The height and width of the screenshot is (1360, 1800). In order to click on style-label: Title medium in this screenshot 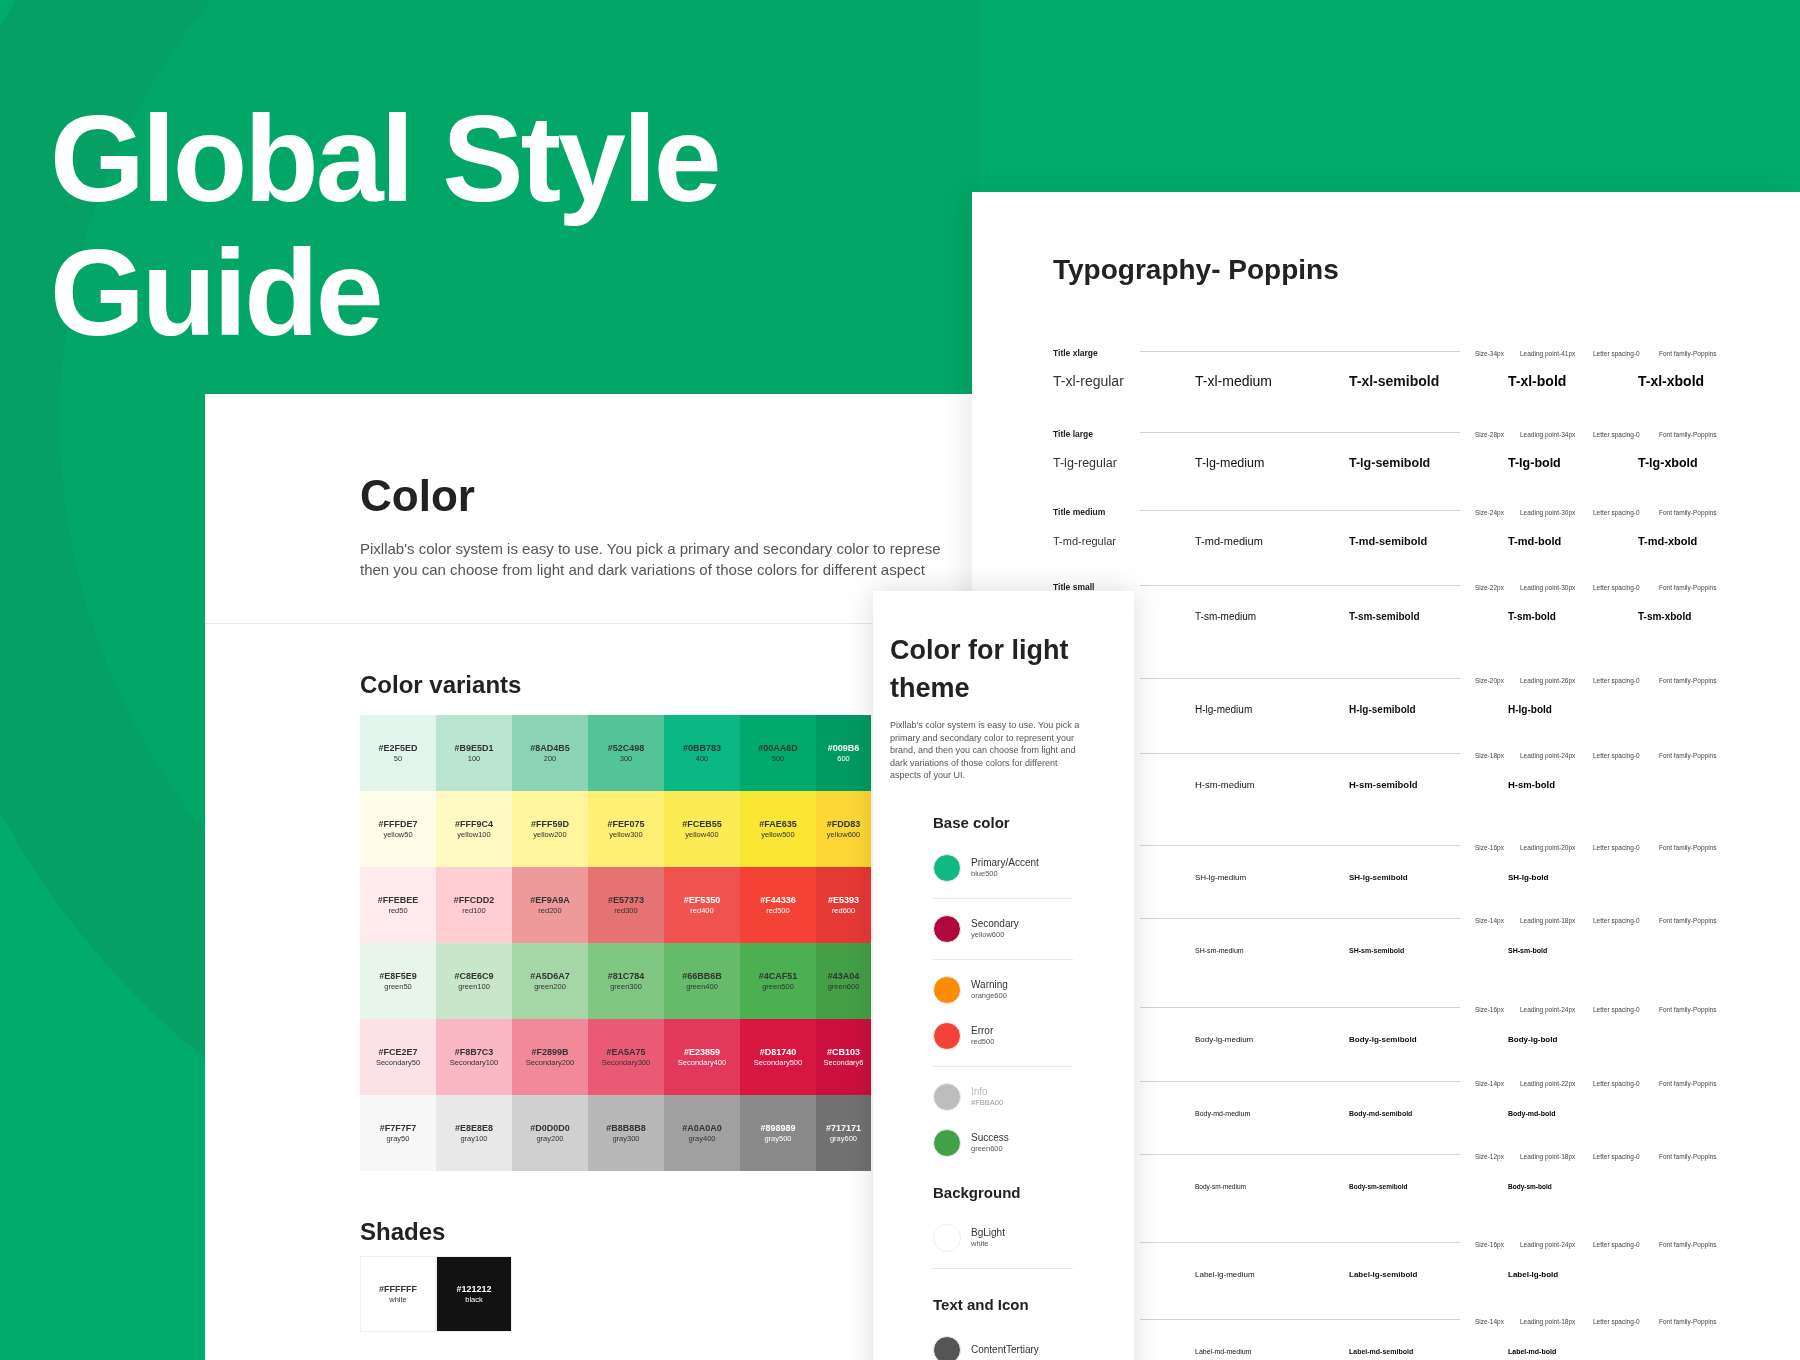, I will do `click(1079, 512)`.